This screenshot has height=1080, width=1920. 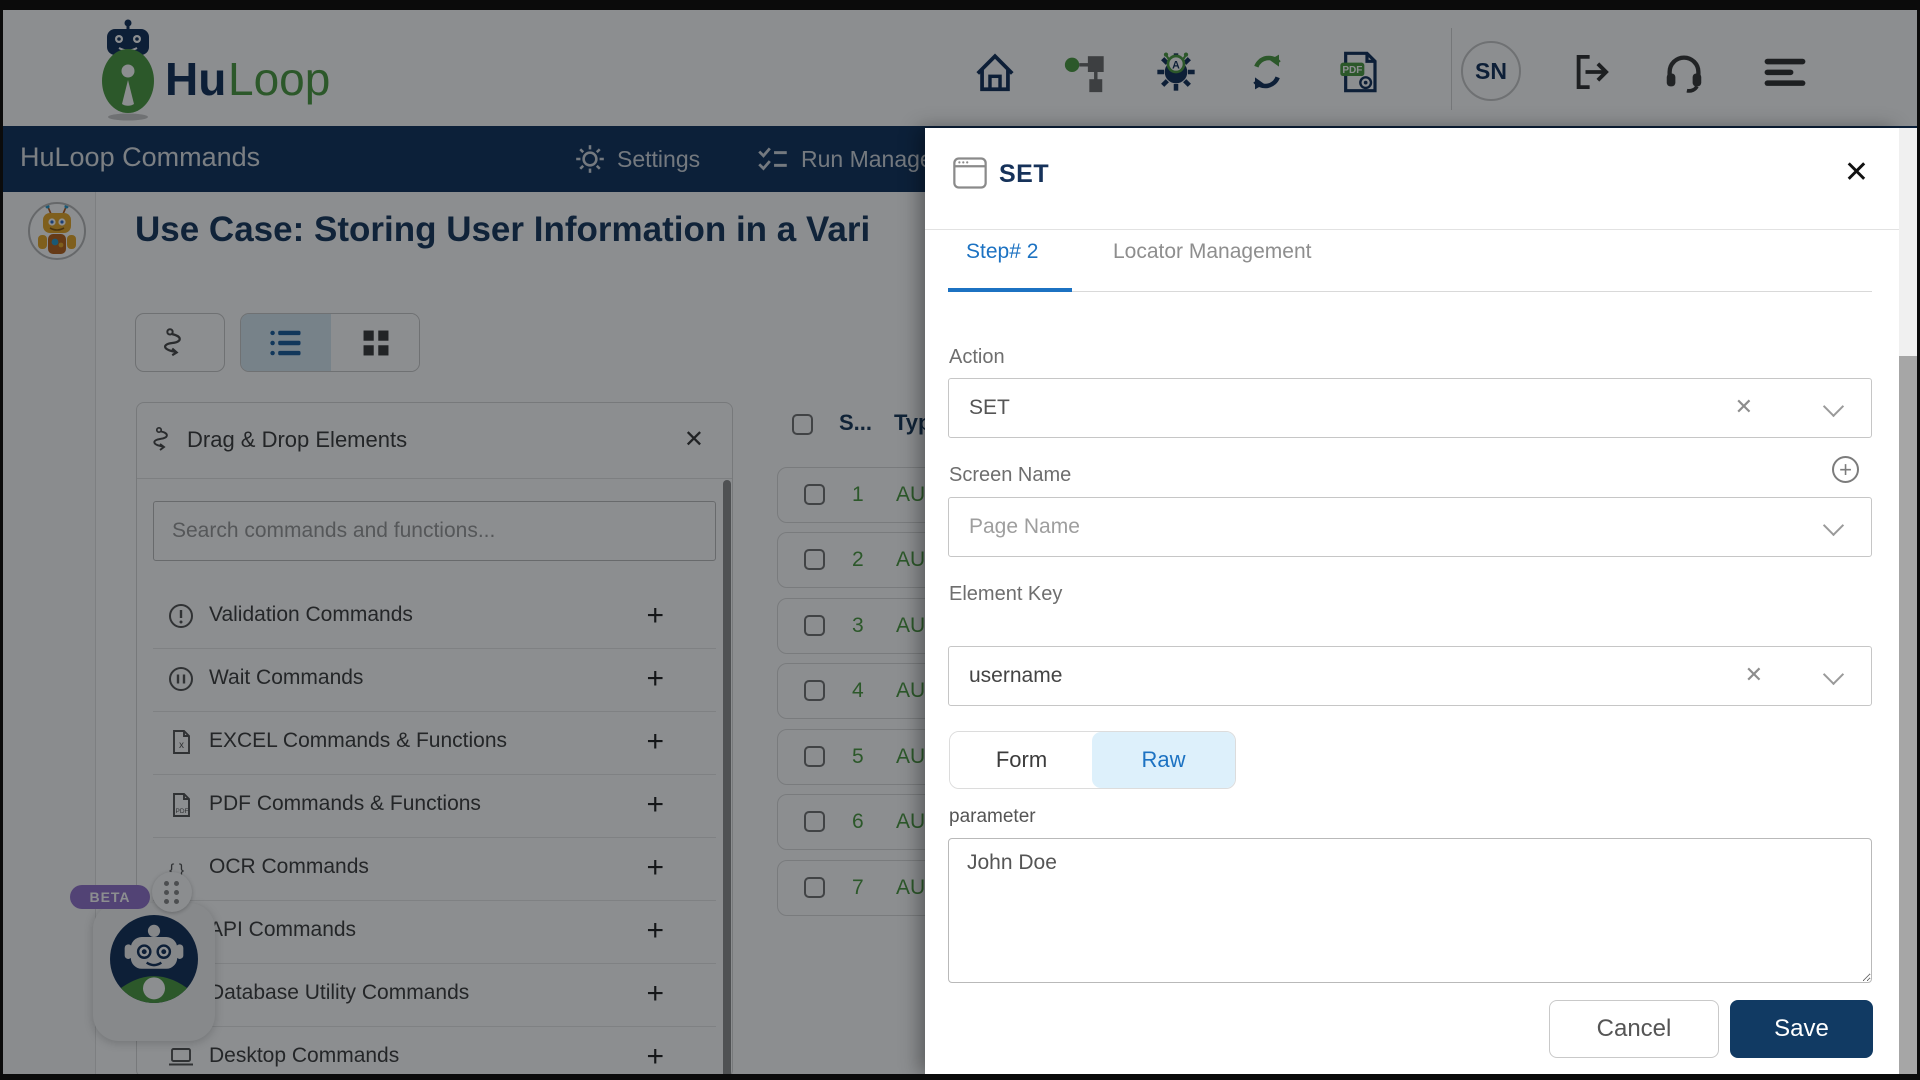 I want to click on window-frame-left, so click(x=1, y=540).